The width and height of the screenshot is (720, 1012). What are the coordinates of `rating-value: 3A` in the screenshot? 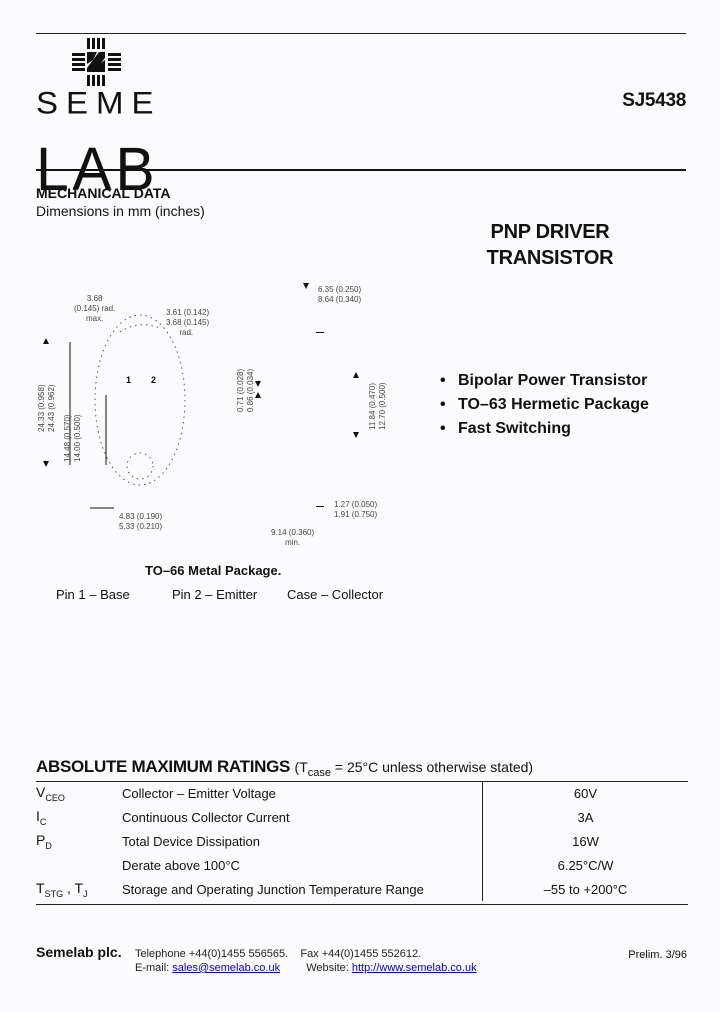 It's located at (585, 817).